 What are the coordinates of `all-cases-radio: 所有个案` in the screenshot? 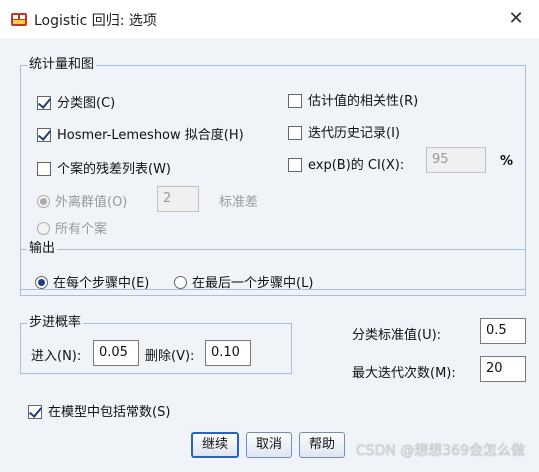 It's located at (72, 227).